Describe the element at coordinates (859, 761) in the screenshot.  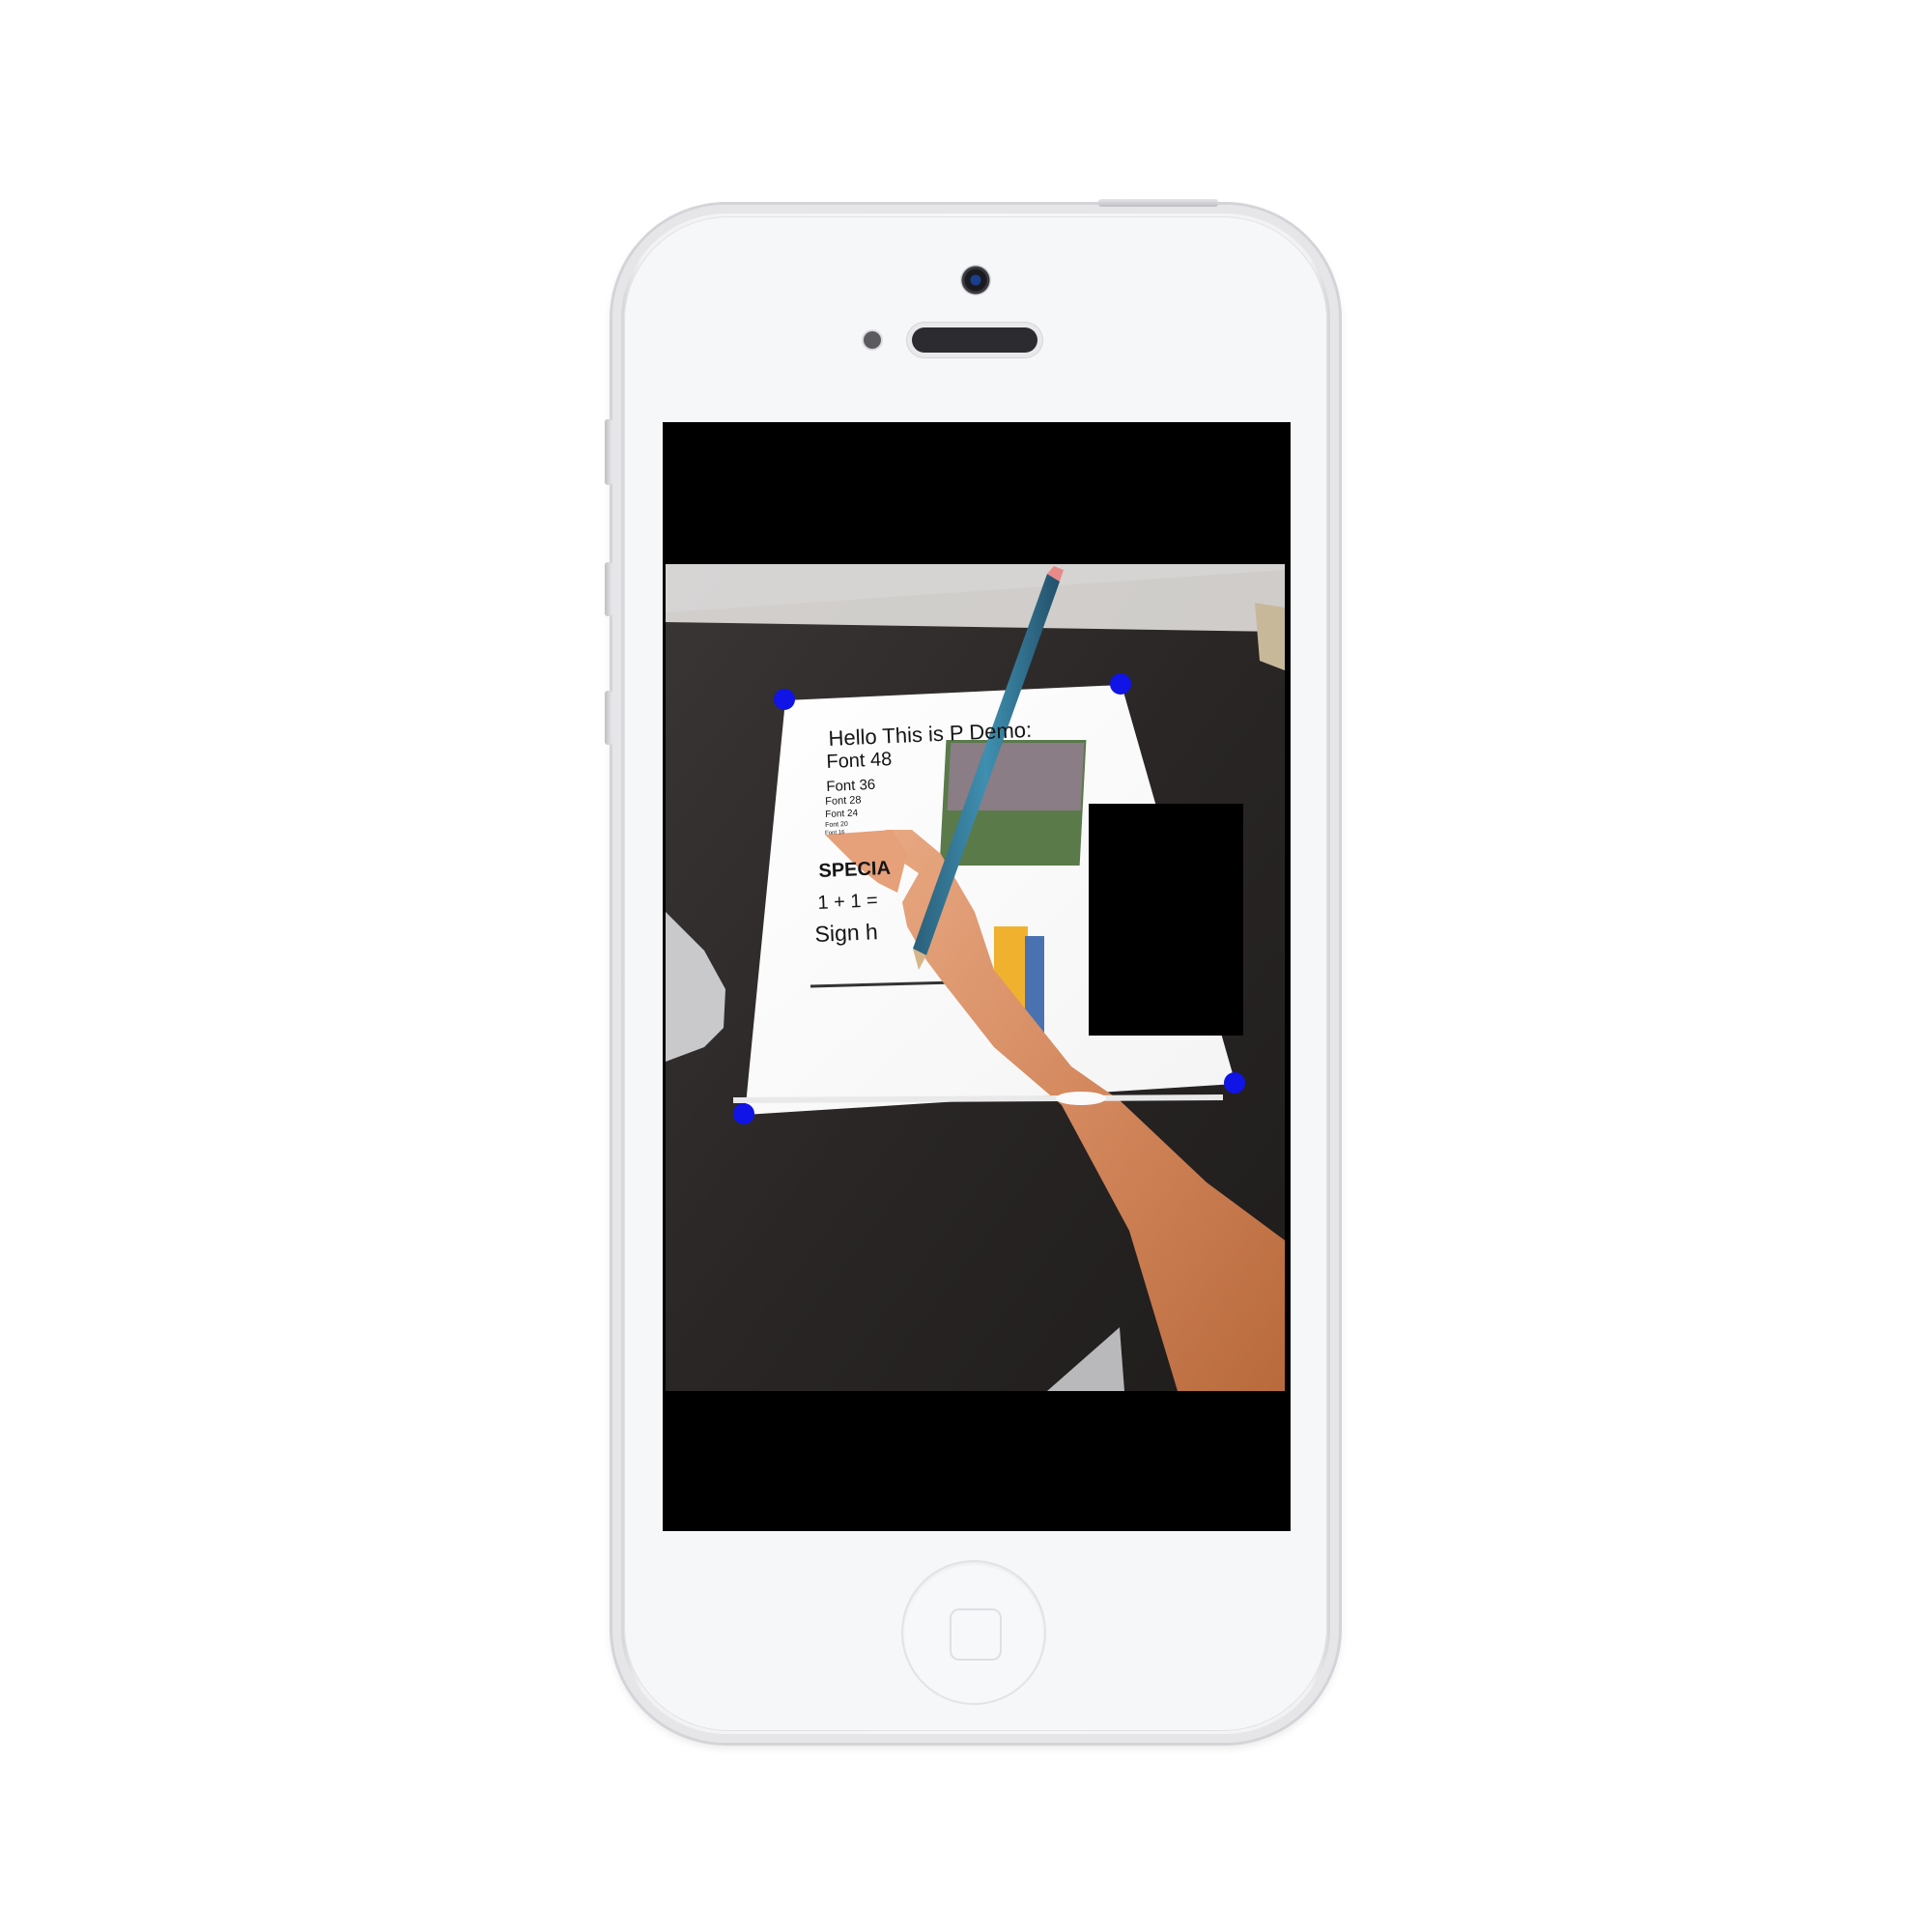
I see `doc-line-font48: Font 48` at that location.